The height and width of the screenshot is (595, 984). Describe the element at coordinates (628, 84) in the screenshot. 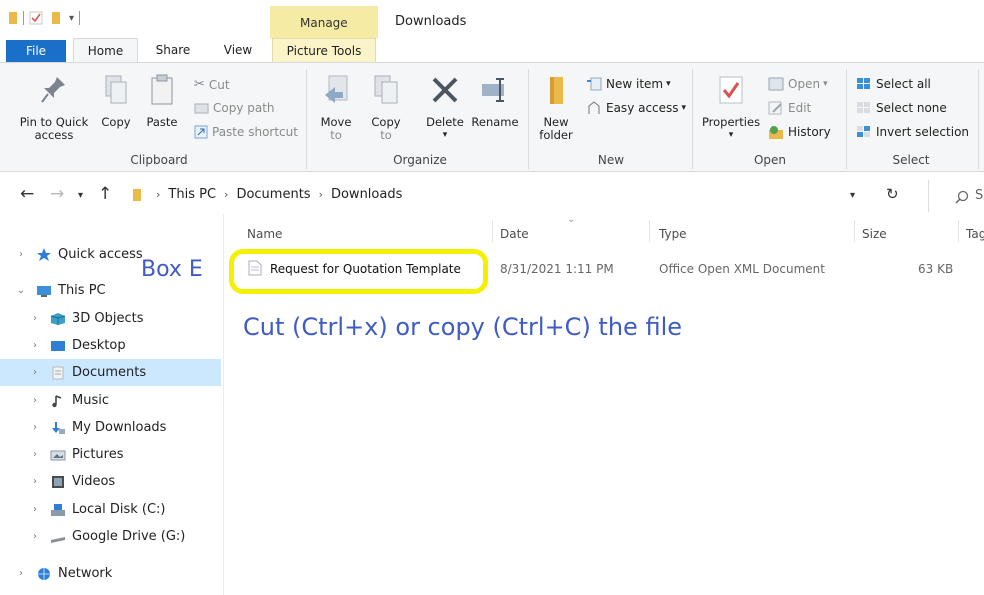

I see `new-item-button: New item ▾` at that location.